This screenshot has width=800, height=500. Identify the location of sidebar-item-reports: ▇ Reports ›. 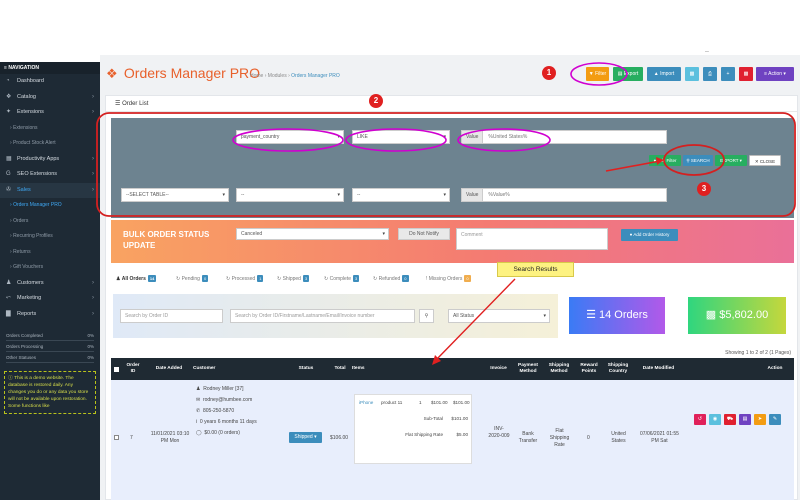
(50, 315).